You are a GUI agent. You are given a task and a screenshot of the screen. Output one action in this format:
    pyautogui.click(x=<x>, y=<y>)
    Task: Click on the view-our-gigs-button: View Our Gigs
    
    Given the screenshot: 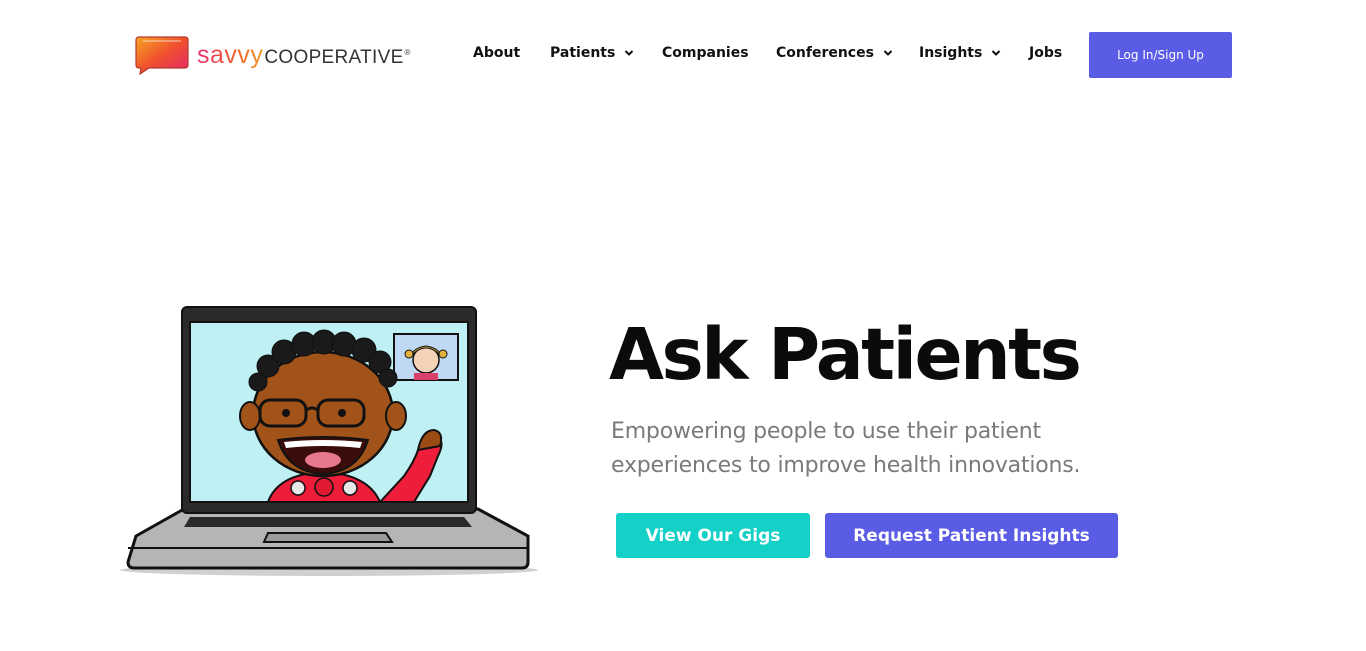 What is the action you would take?
    pyautogui.click(x=713, y=535)
    